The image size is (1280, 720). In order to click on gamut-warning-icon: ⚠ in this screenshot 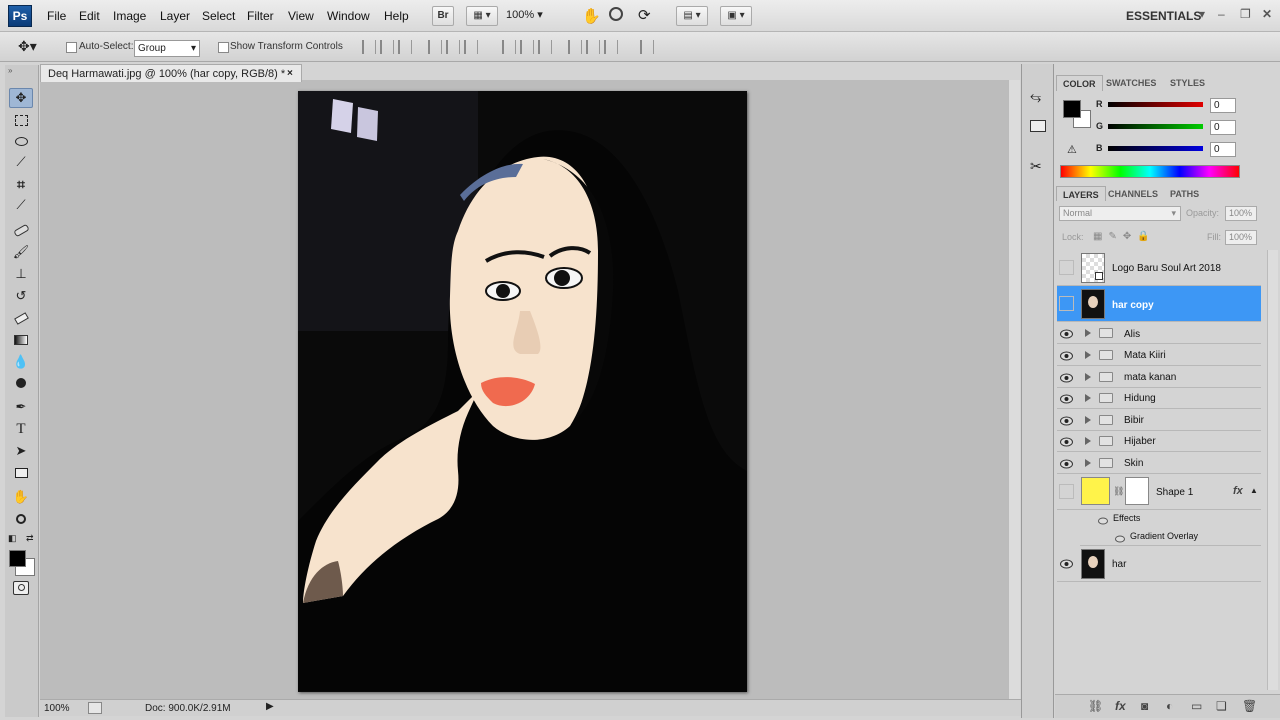, I will do `click(1072, 149)`.